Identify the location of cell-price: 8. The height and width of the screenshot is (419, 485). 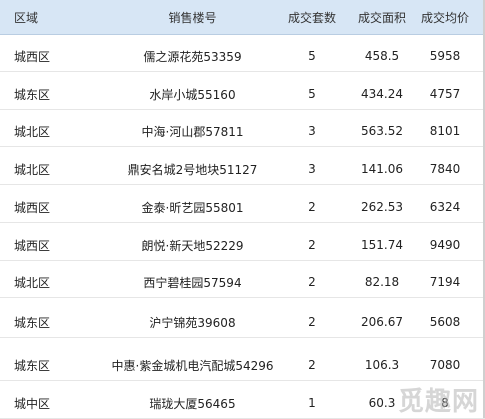
(445, 403).